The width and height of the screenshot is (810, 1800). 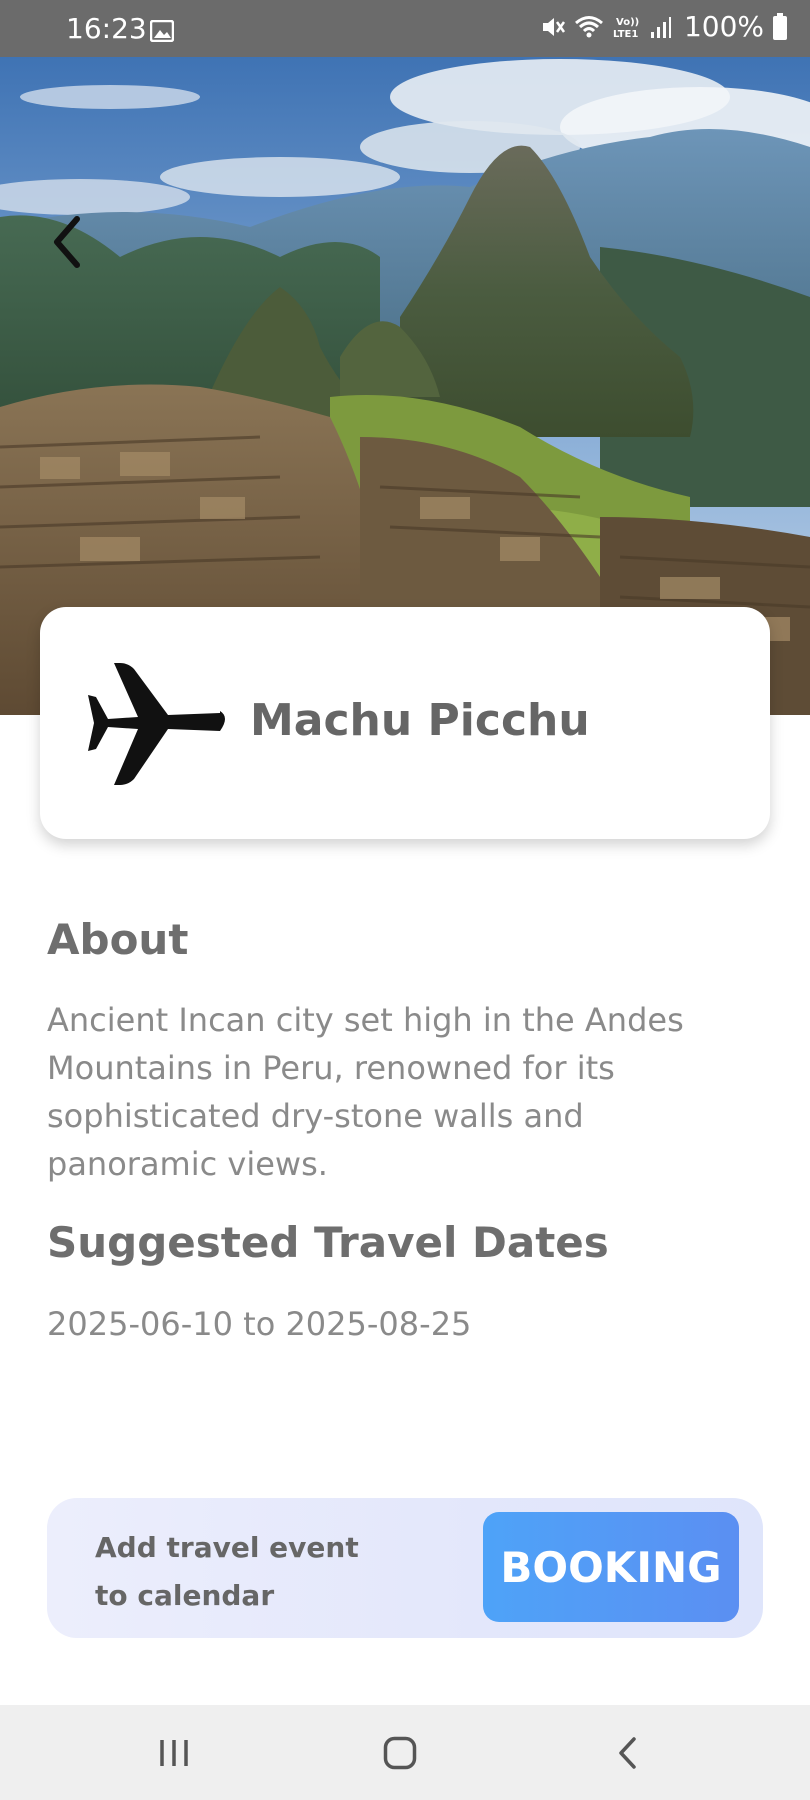 I want to click on place-card: Machu Picchu, so click(x=405, y=723).